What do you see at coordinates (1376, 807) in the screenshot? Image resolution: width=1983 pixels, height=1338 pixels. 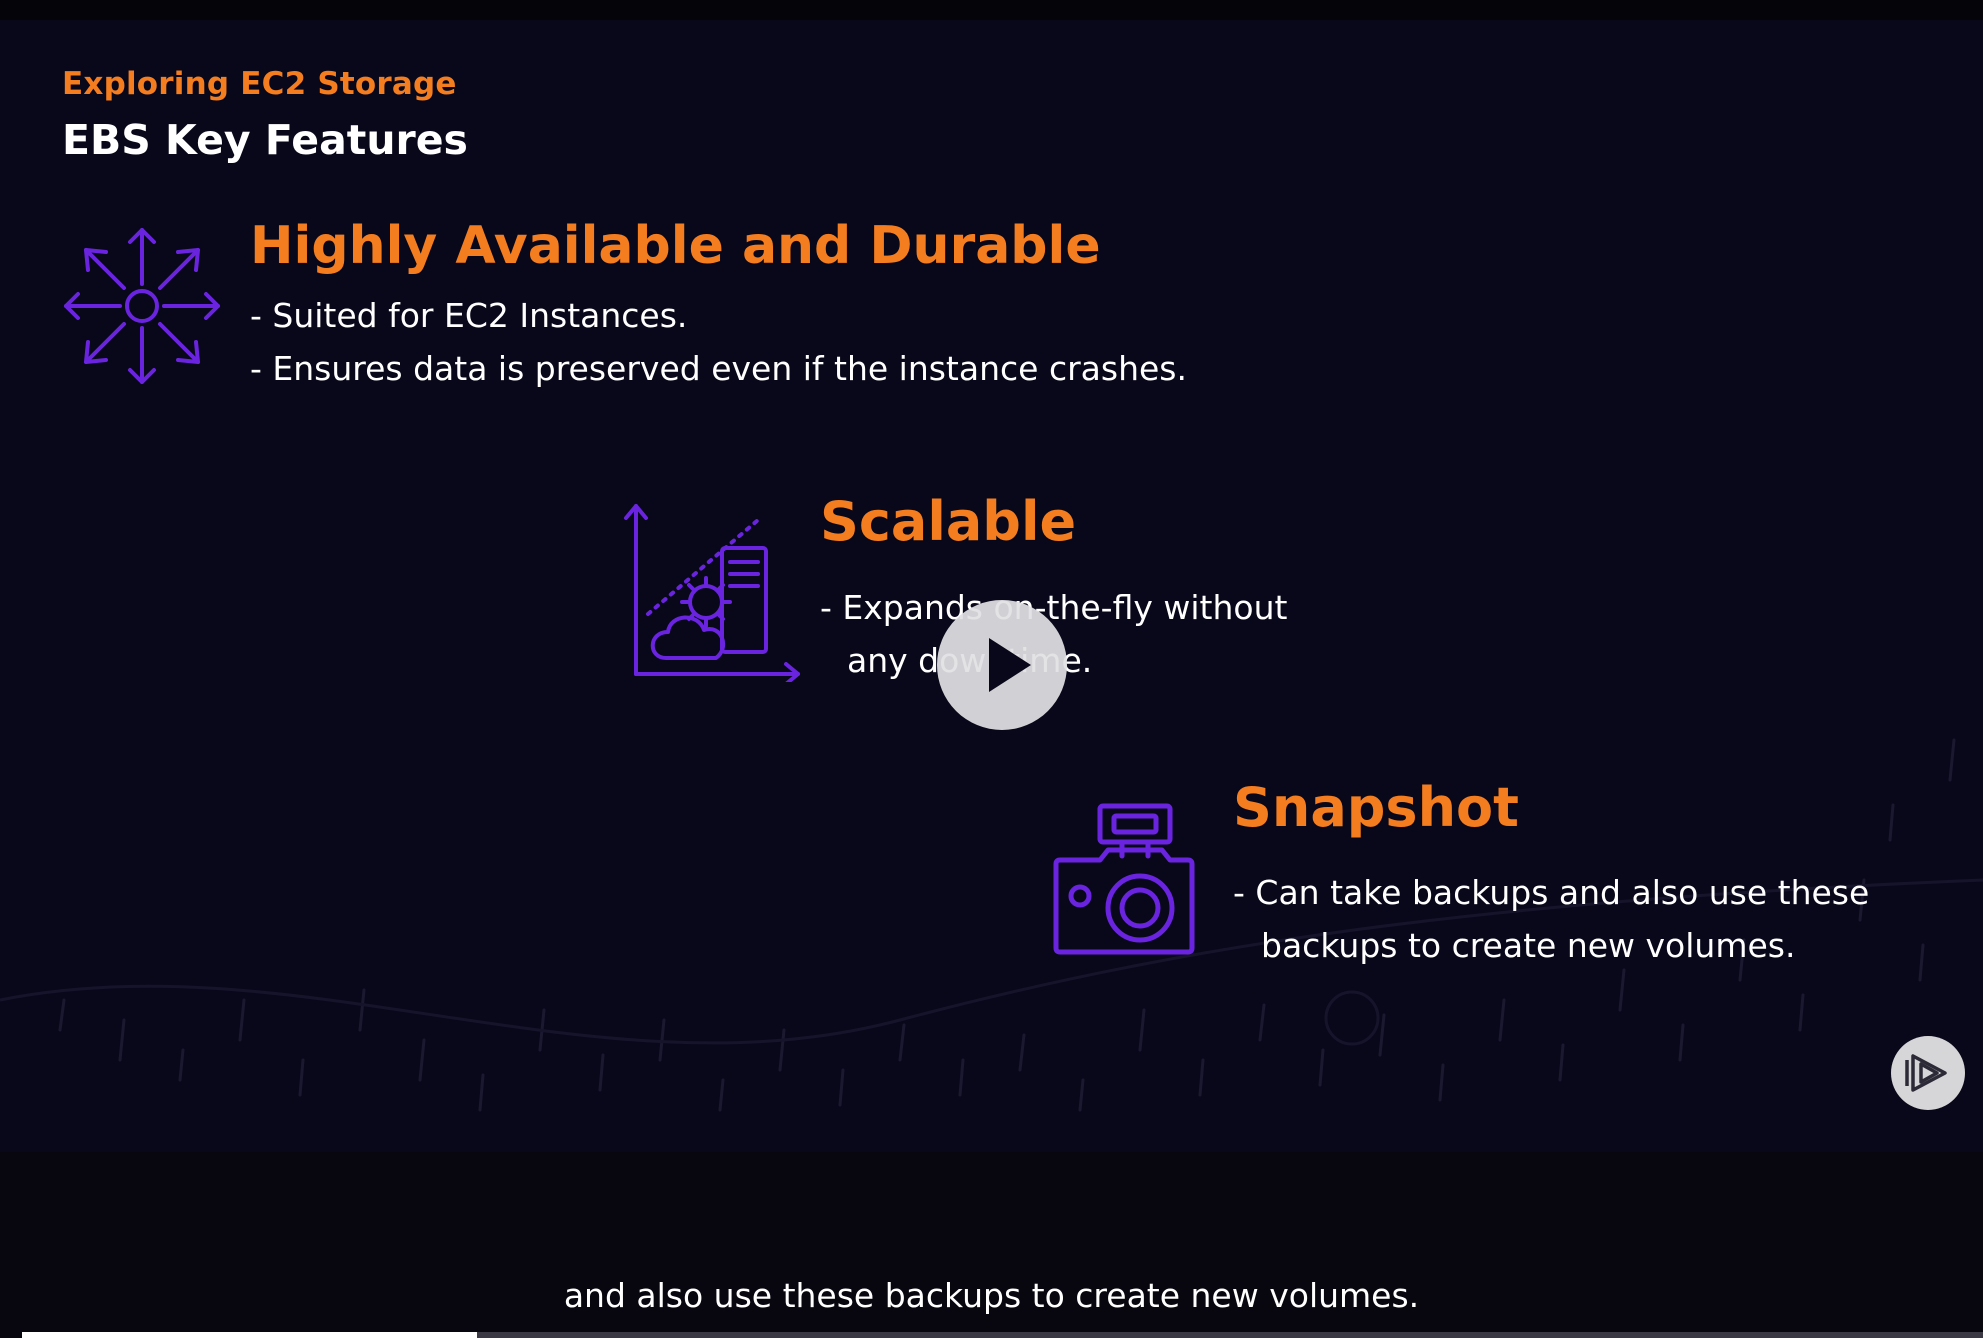 I see `feature-heading: Snapshot` at bounding box center [1376, 807].